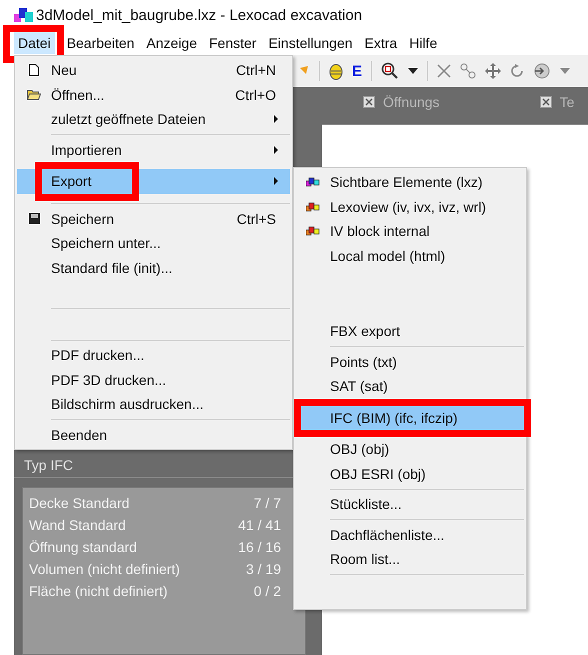 The image size is (588, 655). I want to click on menu-item: Extra, so click(381, 43).